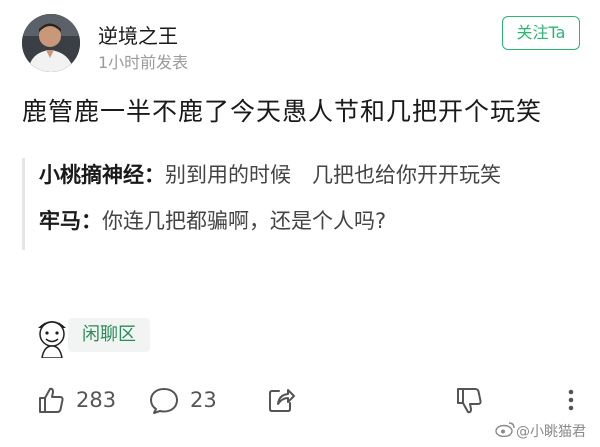 Image resolution: width=600 pixels, height=447 pixels. What do you see at coordinates (300, 400) in the screenshot?
I see `action-bar: 283 23` at bounding box center [300, 400].